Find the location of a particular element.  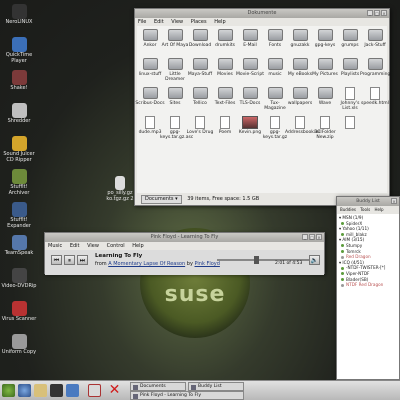

file-item-label: Jack-Stuff is located at coordinates (375, 45).